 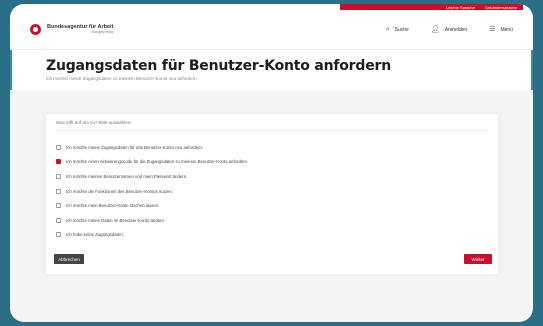 What do you see at coordinates (272, 130) in the screenshot?
I see `divider` at bounding box center [272, 130].